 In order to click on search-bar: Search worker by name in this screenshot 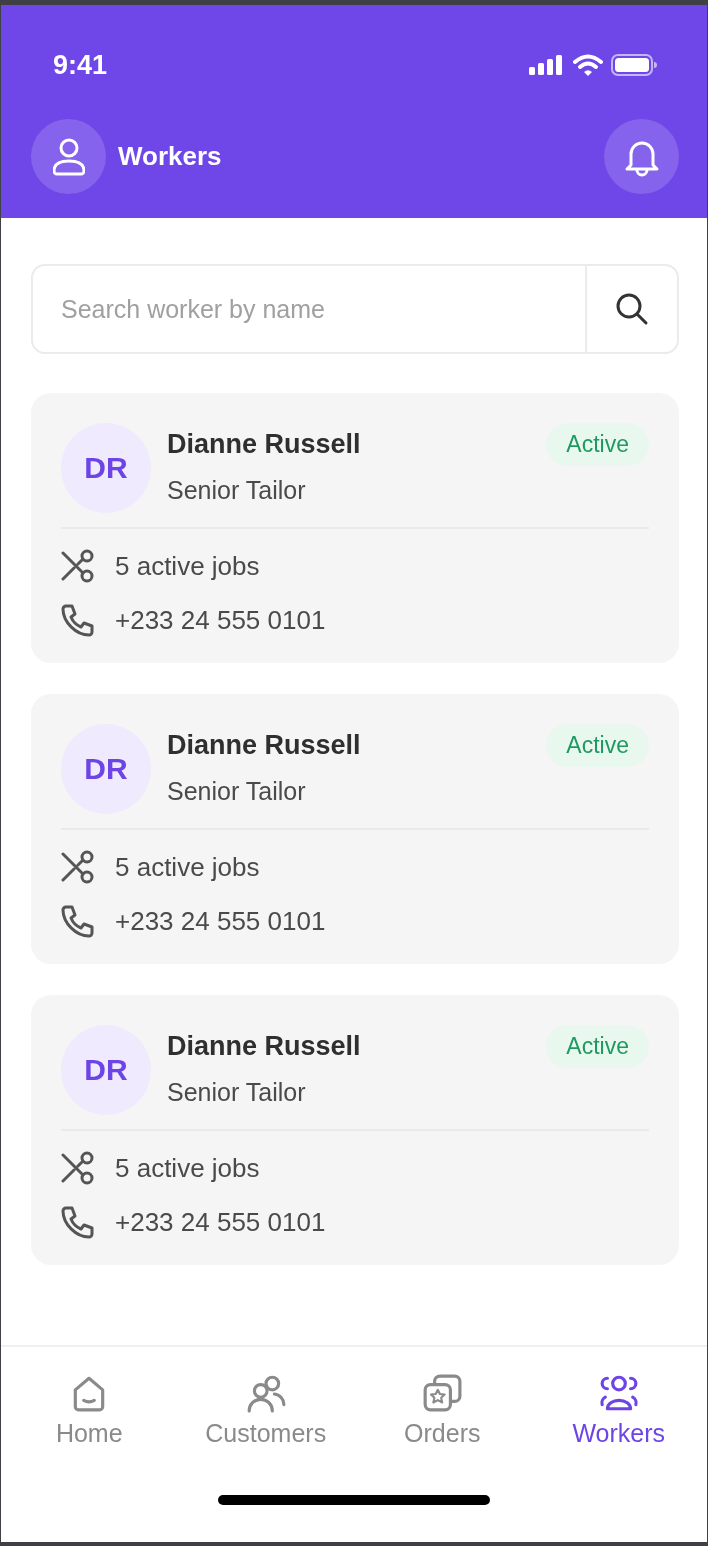, I will do `click(355, 309)`.